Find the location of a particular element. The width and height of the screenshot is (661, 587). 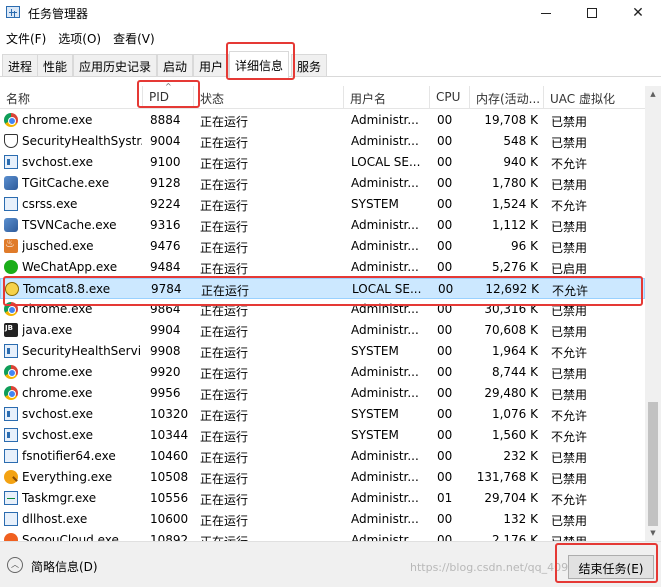

window-title: 任务管理器 is located at coordinates (58, 14).